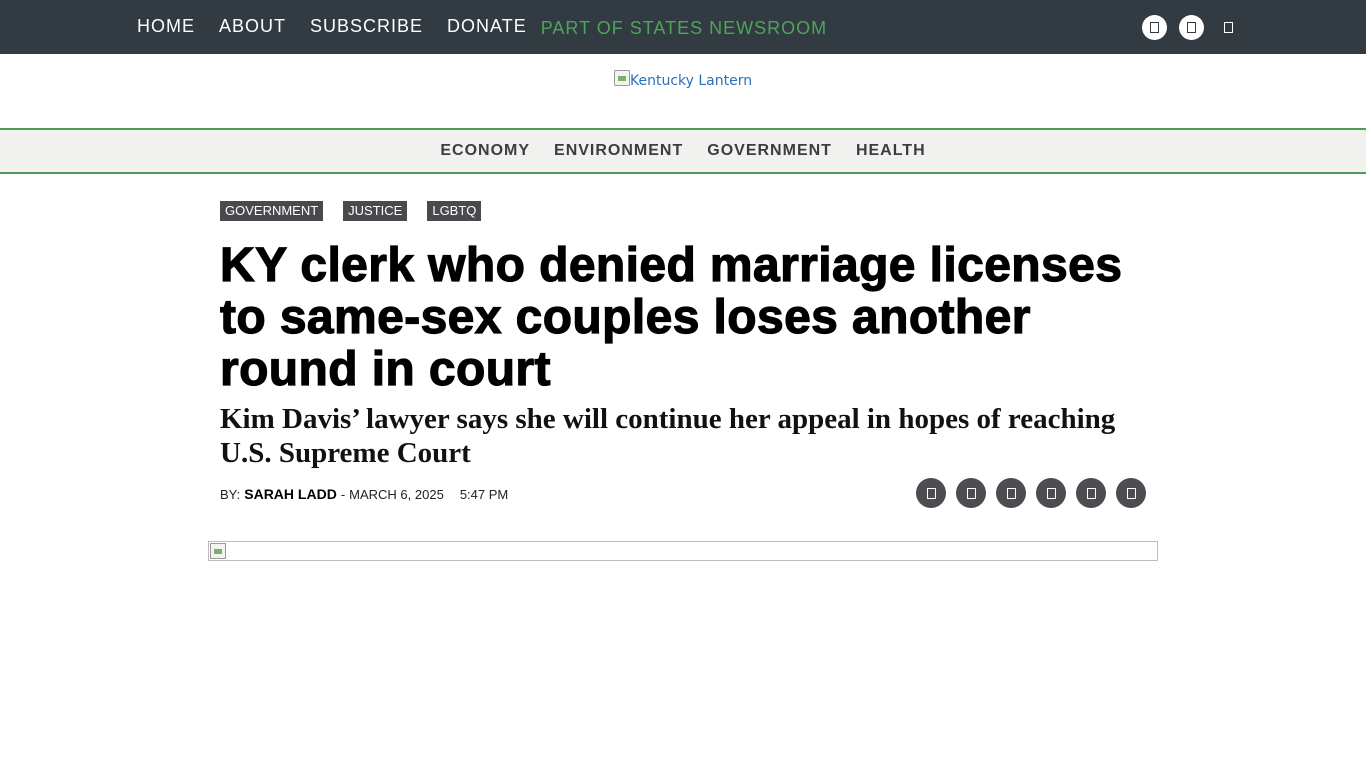  I want to click on states-newsroom-link: PART OF STATES NEWSROOM, so click(684, 28).